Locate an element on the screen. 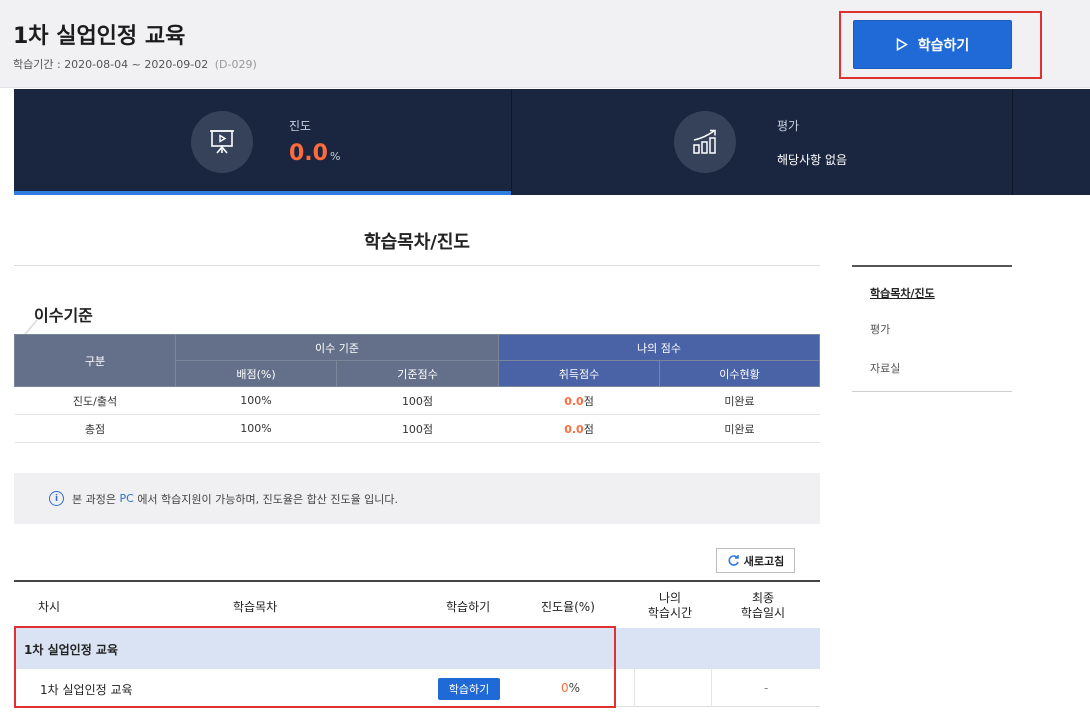  criteria-header-group: 이수 기준 is located at coordinates (337, 347).